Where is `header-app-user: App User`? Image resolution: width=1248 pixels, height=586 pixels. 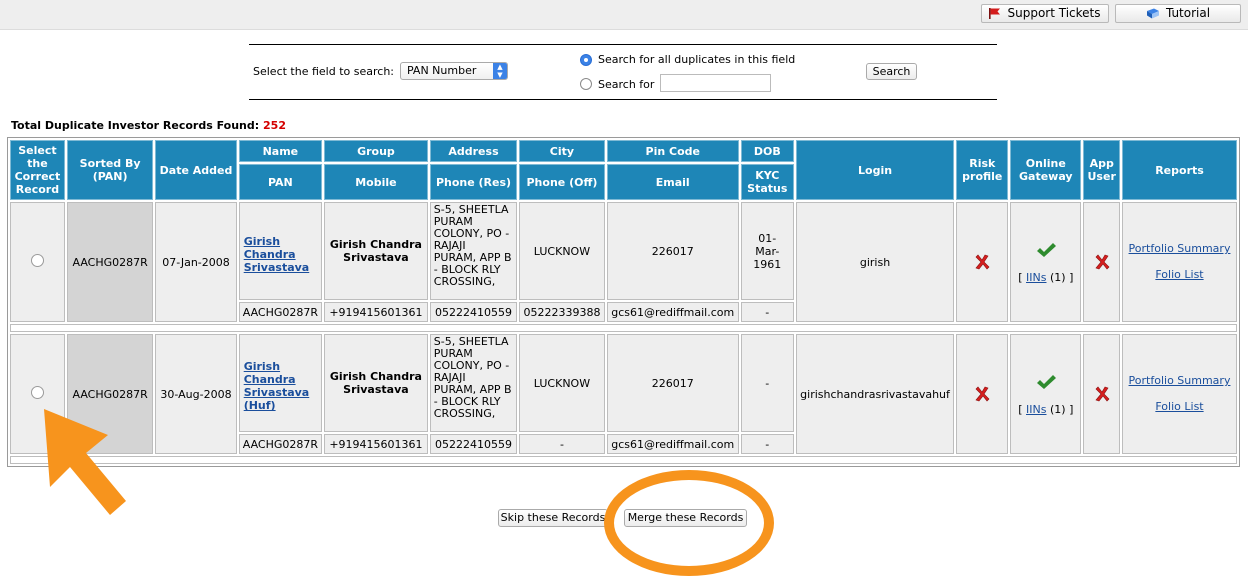 header-app-user: App User is located at coordinates (1101, 170).